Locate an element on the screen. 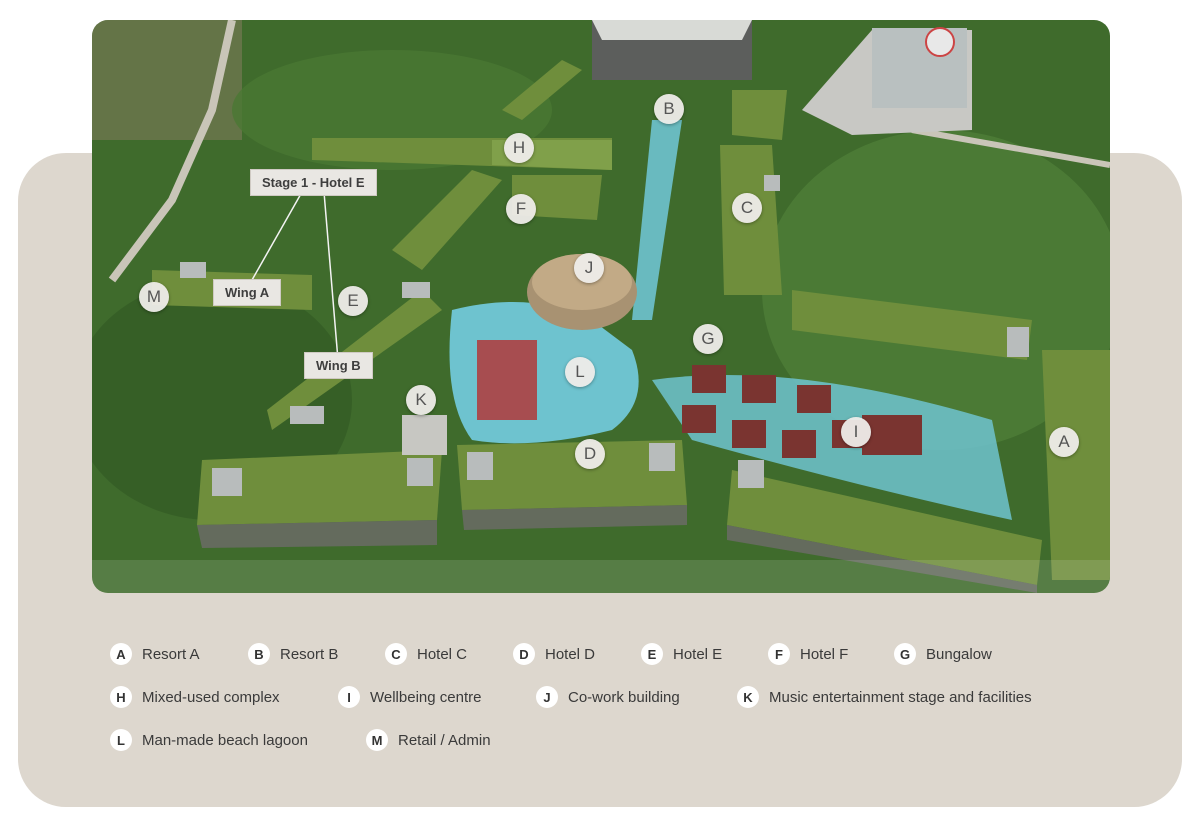  legend-item-c: C Hotel C is located at coordinates (426, 654).